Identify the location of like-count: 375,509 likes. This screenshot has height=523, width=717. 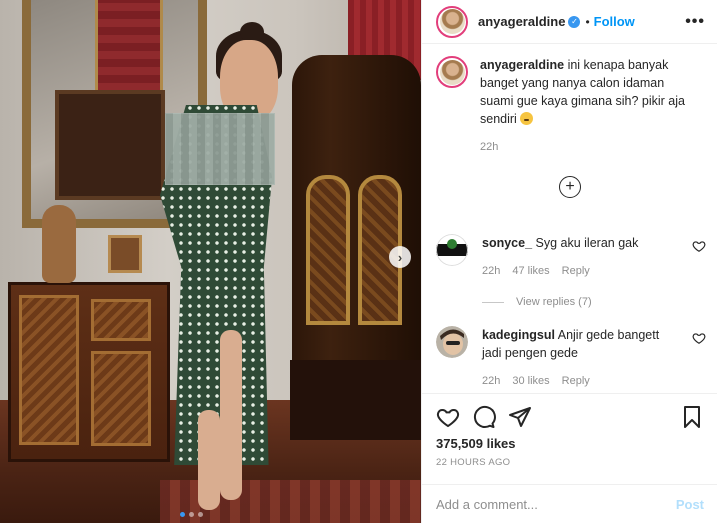
(570, 443).